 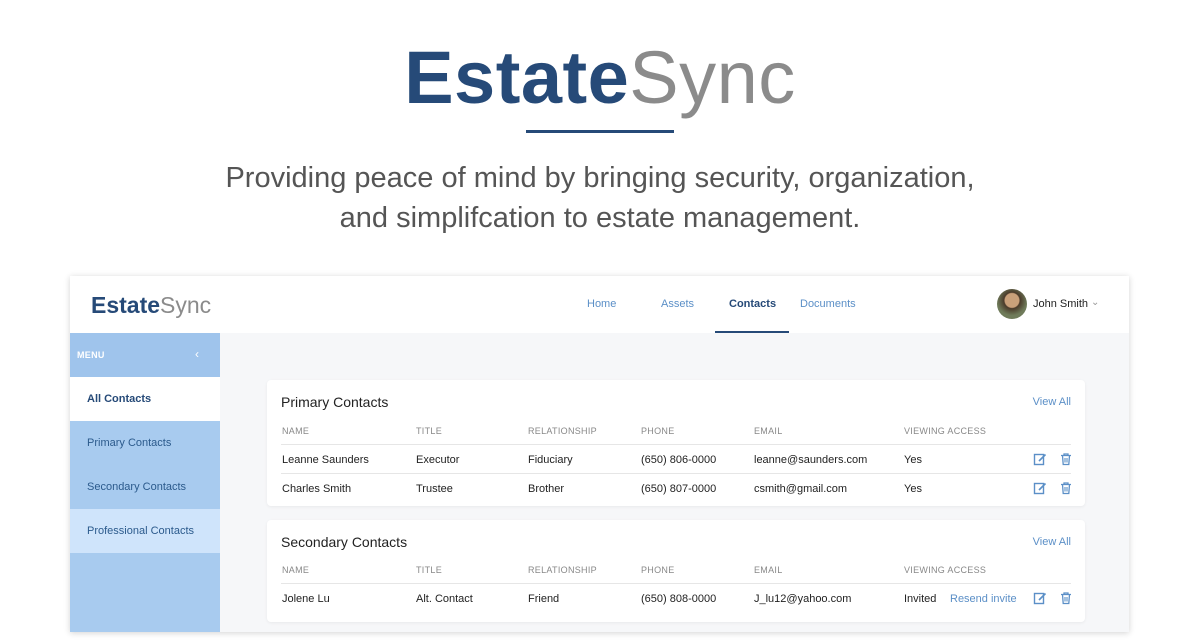 I want to click on sidebar-menu-header: MENU ‹, so click(x=145, y=355).